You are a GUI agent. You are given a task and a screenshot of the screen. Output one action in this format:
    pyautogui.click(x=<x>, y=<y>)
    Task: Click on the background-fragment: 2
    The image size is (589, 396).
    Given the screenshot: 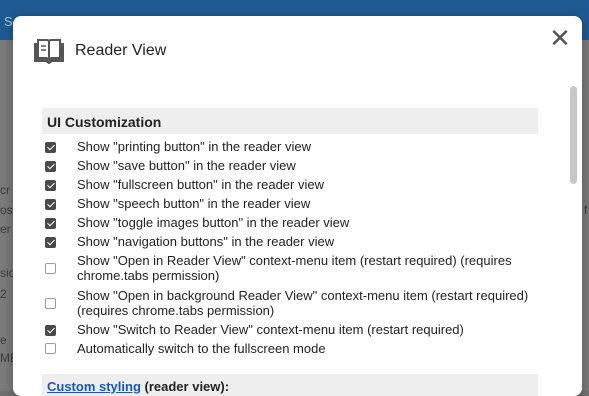 What is the action you would take?
    pyautogui.click(x=3, y=294)
    